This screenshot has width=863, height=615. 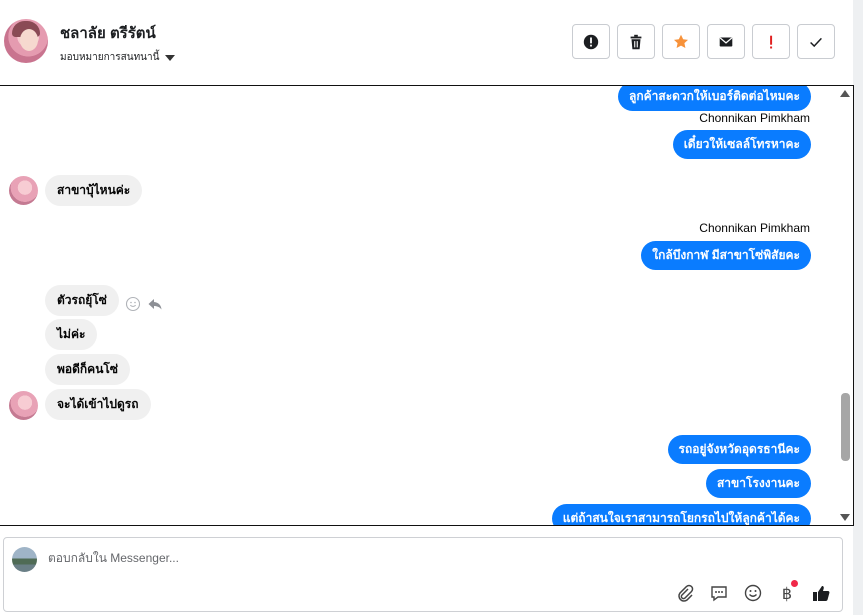 I want to click on smiley-icon, so click(x=753, y=593).